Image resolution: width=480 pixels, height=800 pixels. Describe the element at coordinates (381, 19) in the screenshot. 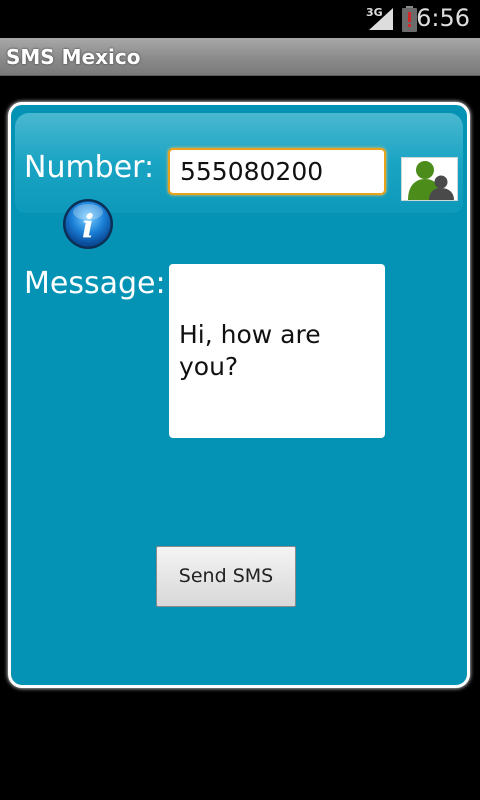

I see `signal-icon` at that location.